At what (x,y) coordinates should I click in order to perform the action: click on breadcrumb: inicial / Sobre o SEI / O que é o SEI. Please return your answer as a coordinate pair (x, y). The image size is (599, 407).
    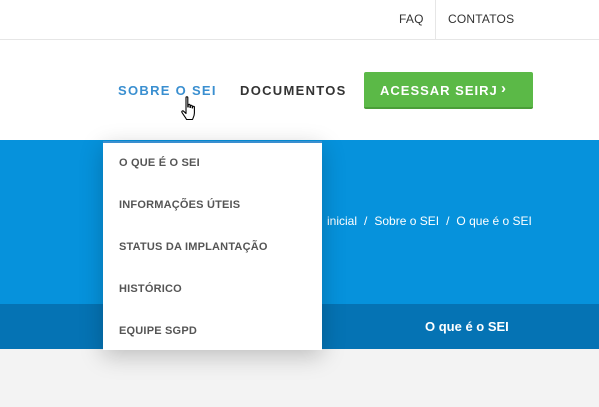
    Looking at the image, I should click on (429, 221).